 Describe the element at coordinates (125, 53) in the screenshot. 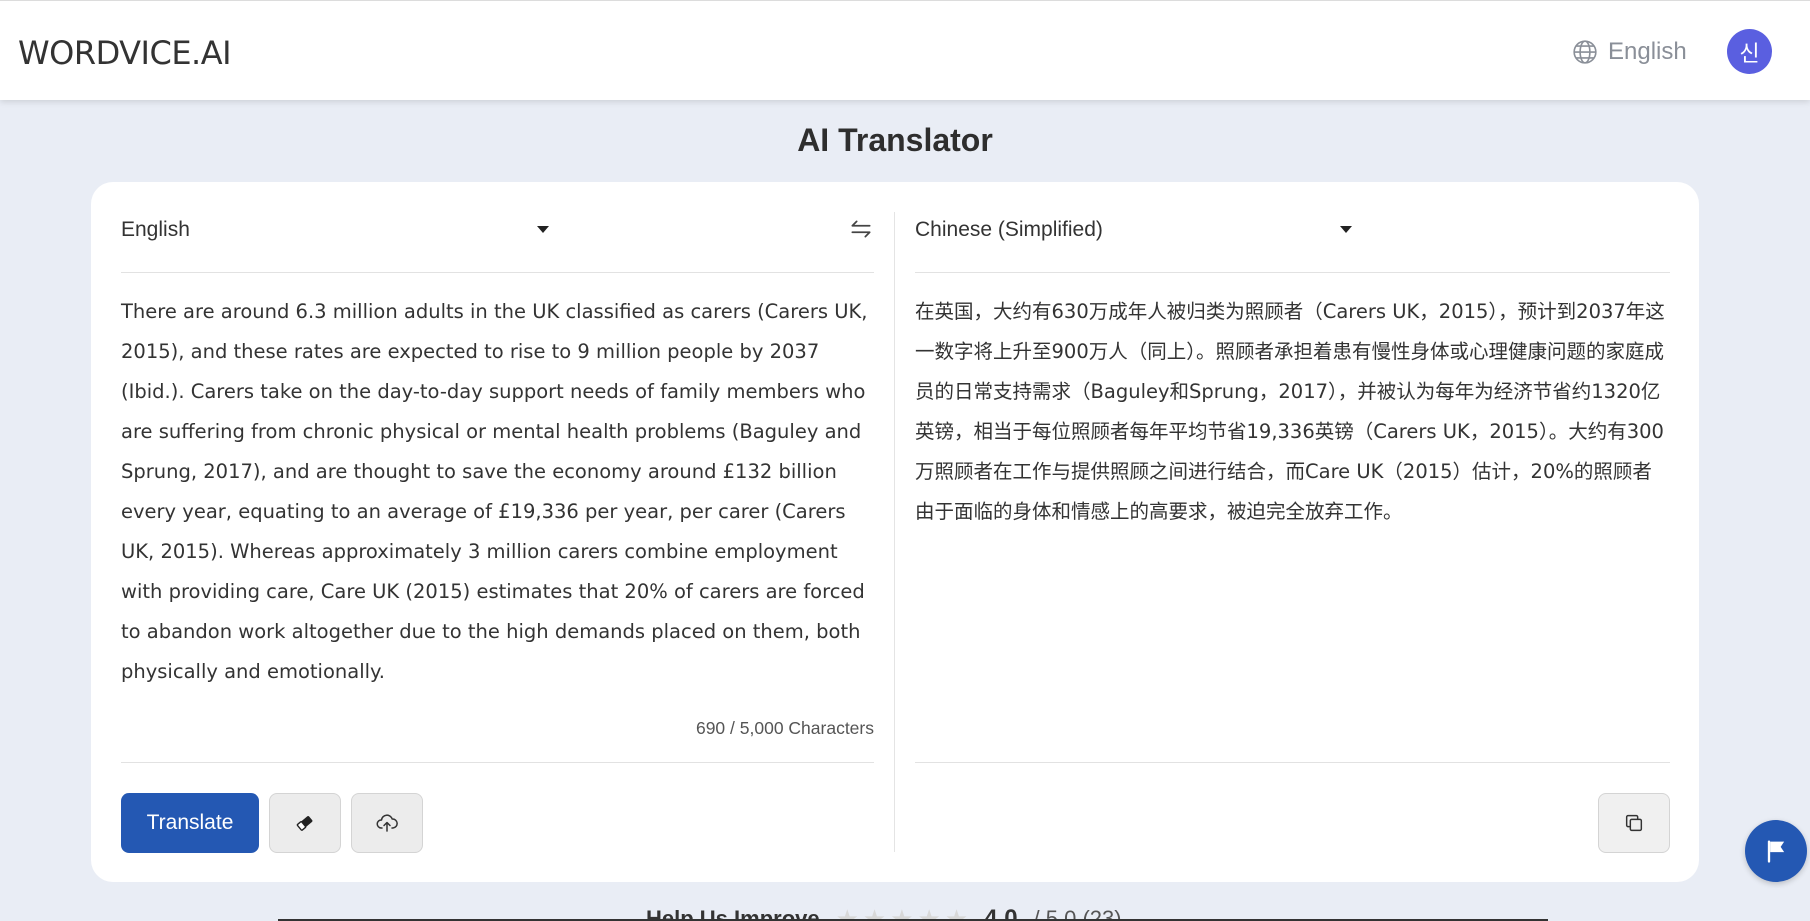

I see `wordvice-logo: WORDVICE.AI` at that location.